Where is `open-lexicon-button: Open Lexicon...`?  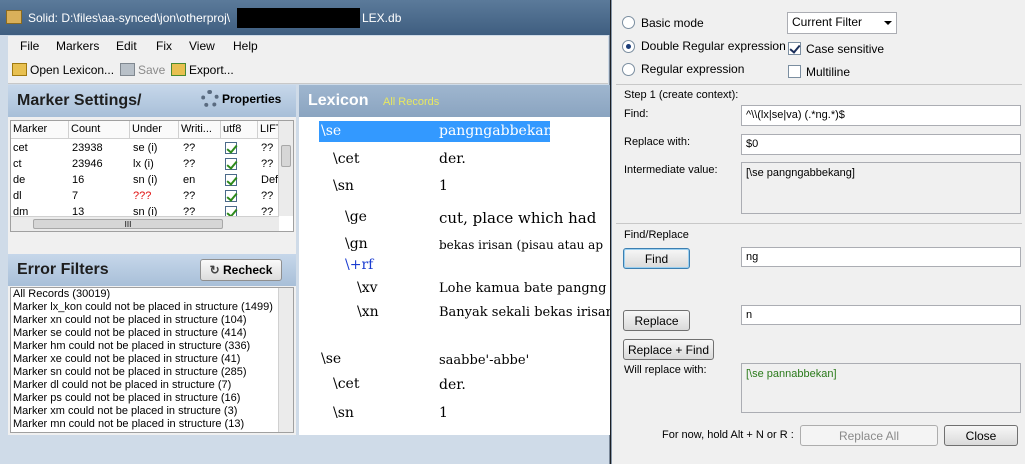
open-lexicon-button: Open Lexicon... is located at coordinates (63, 70).